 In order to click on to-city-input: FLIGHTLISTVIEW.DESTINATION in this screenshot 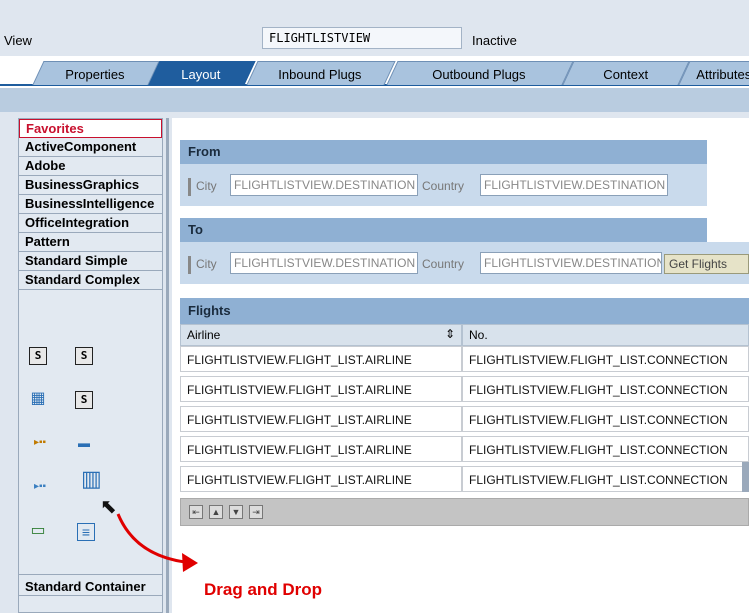, I will do `click(324, 263)`.